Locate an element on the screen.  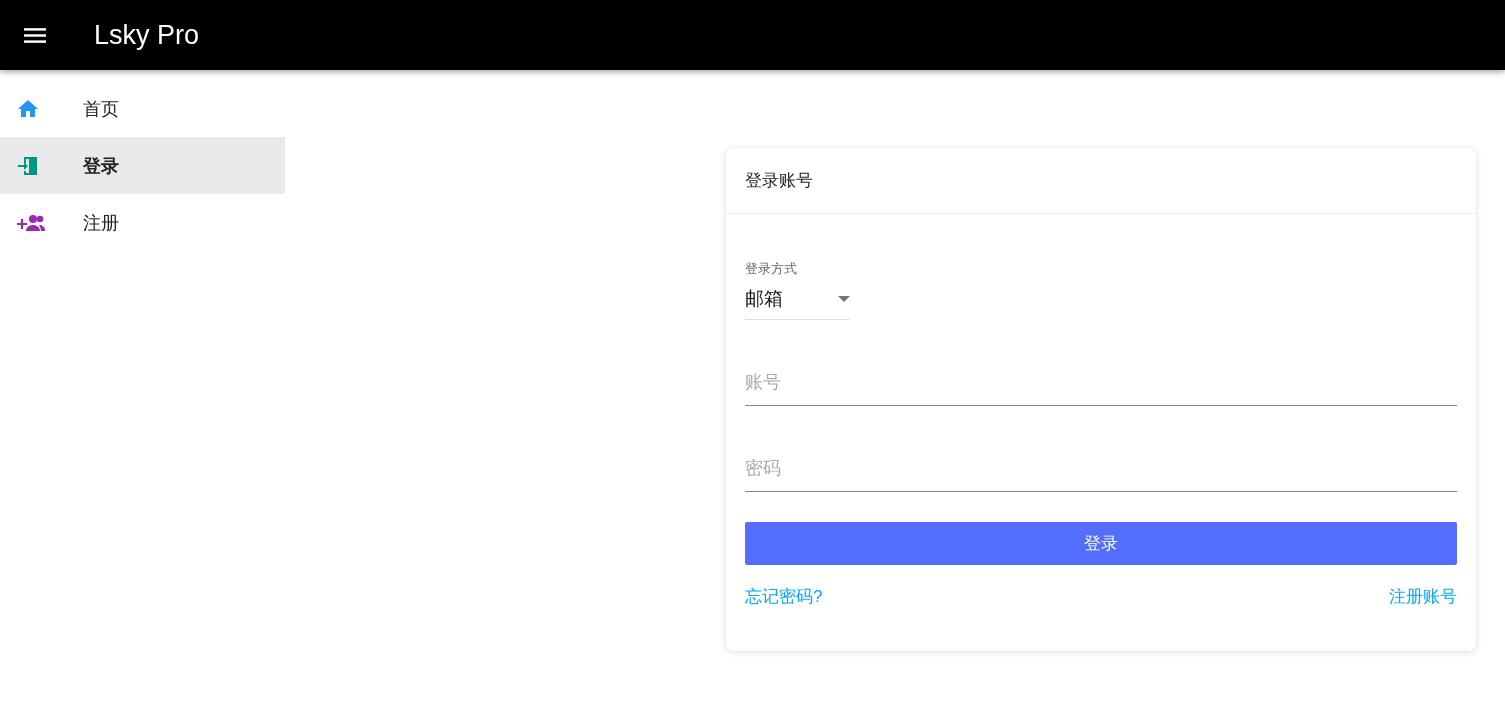
nav-item: 首页 is located at coordinates (142, 108).